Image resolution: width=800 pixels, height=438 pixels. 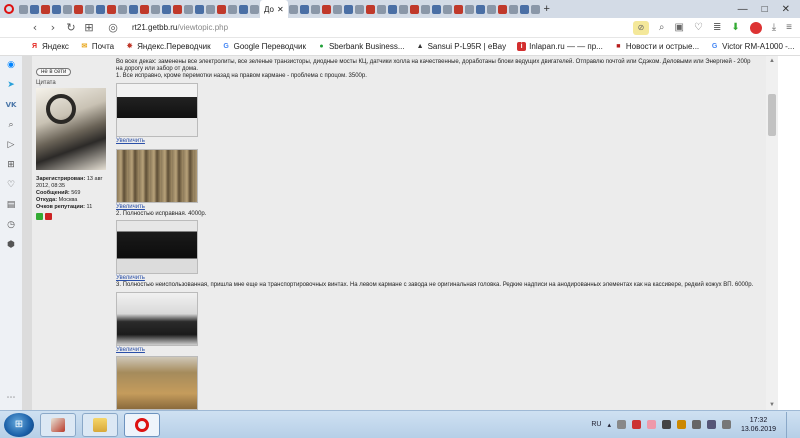 What do you see at coordinates (772, 233) in the screenshot?
I see `page-scrollbar: ▲ ▼` at bounding box center [772, 233].